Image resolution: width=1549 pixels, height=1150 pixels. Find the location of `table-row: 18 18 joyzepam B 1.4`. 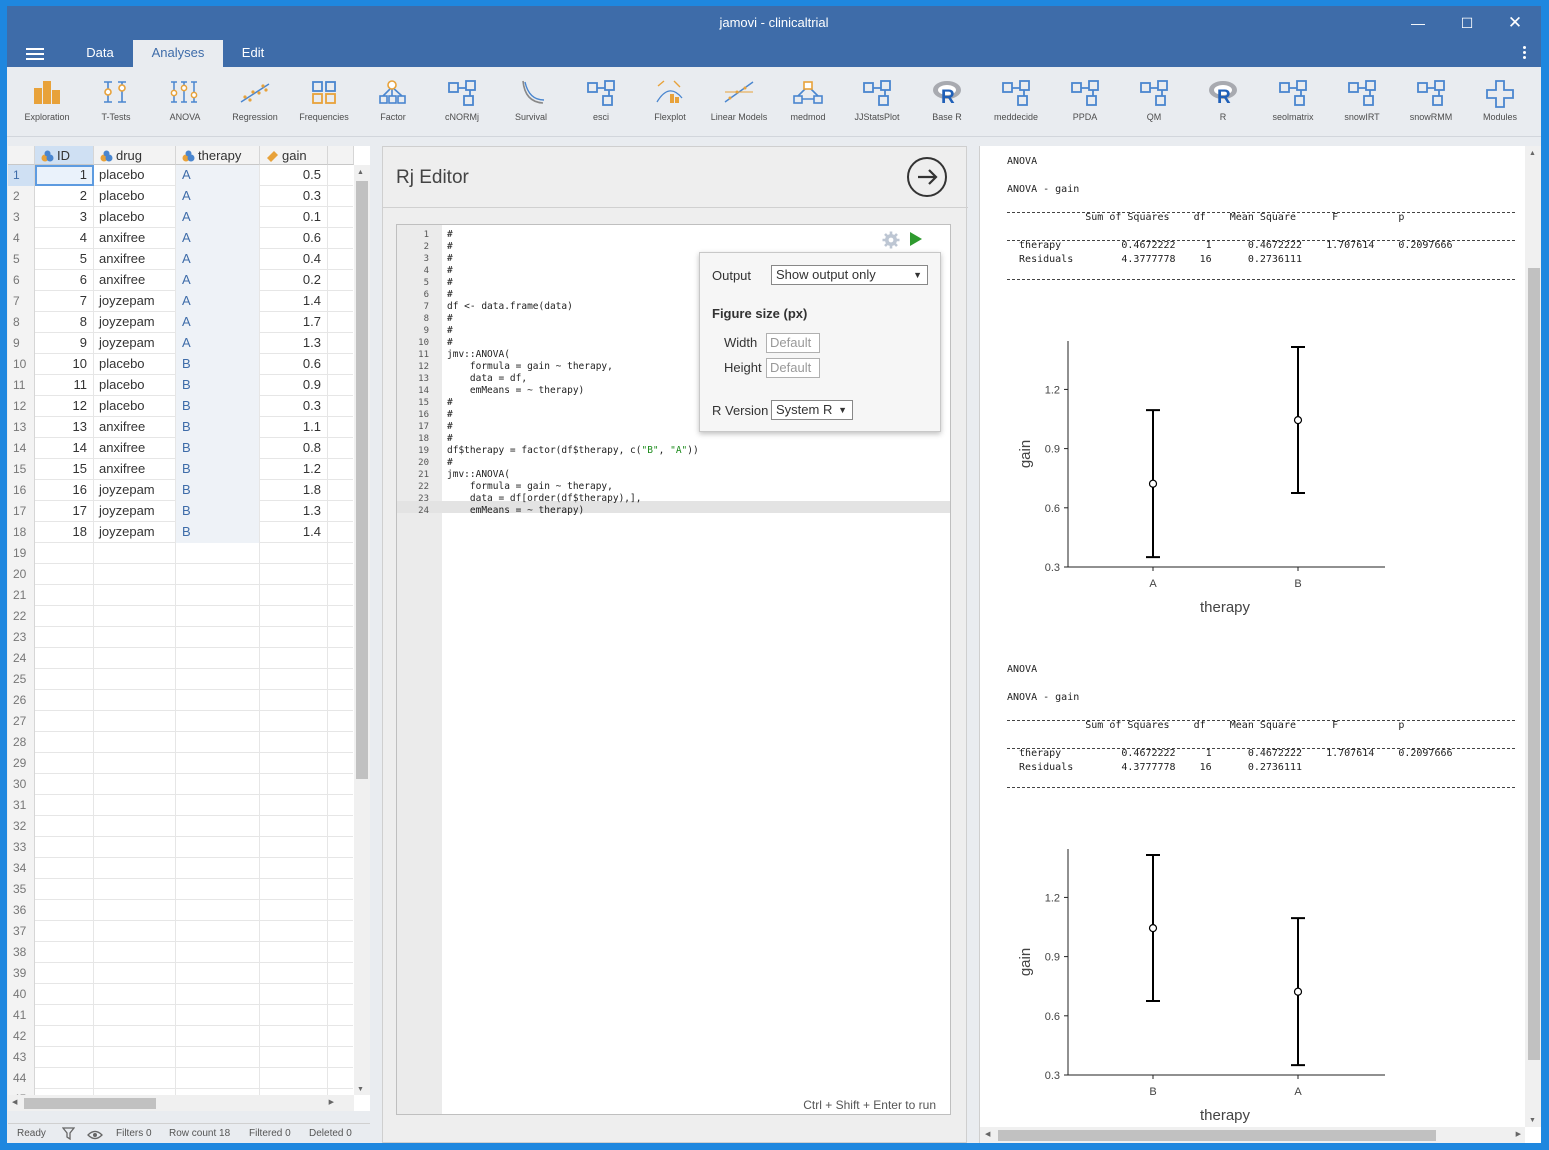

table-row: 18 18 joyzepam B 1.4 is located at coordinates (180, 532).